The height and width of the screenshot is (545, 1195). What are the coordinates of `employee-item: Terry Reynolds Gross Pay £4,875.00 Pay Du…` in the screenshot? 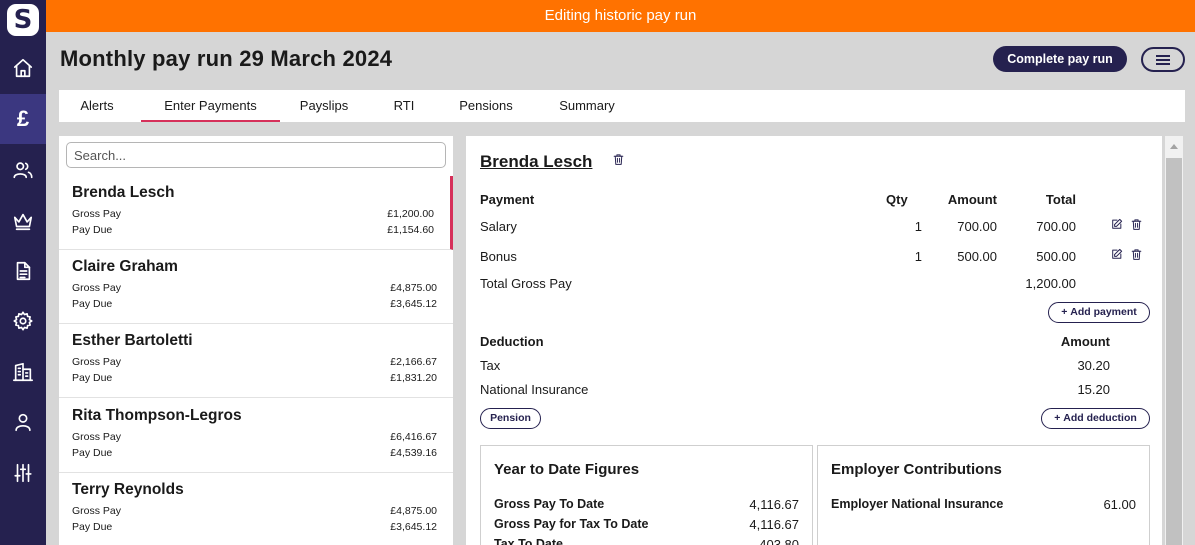 It's located at (256, 509).